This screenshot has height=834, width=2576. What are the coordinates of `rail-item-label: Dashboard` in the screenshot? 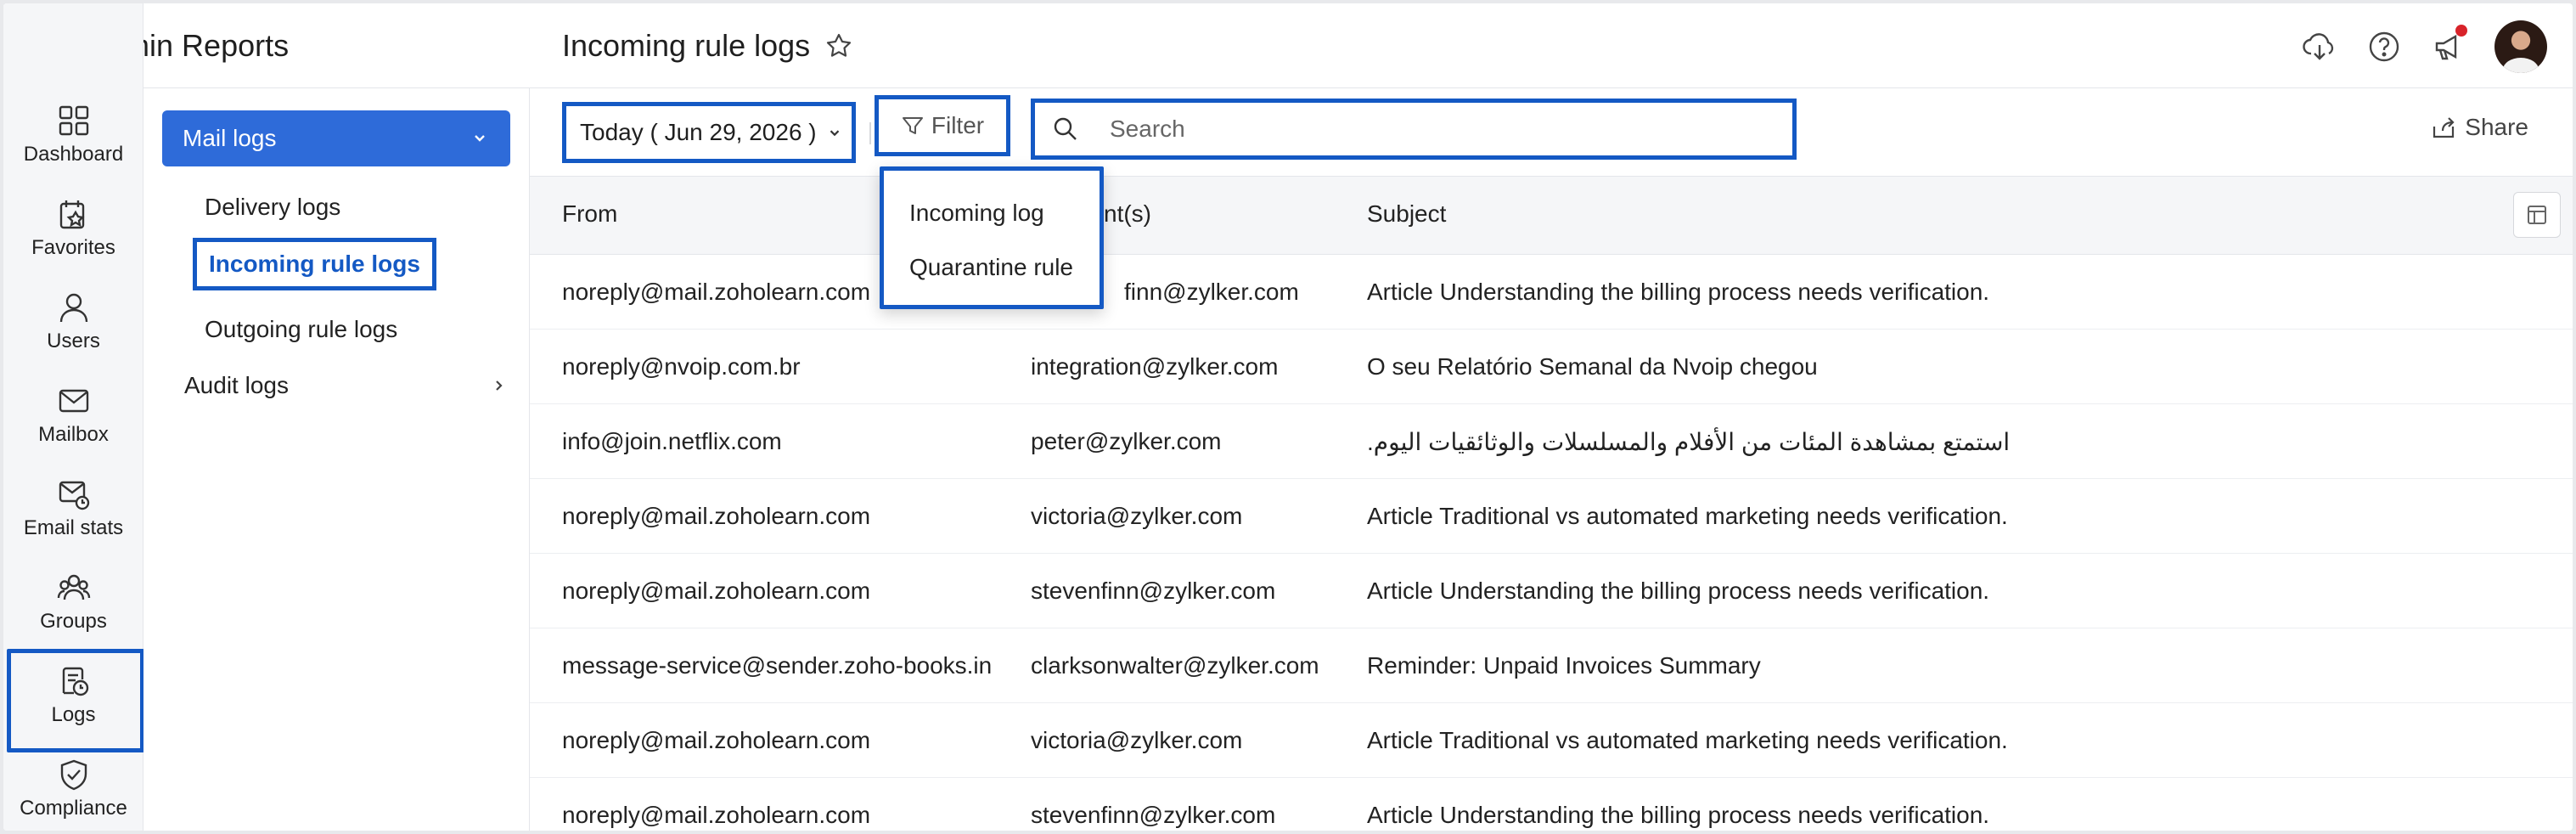 It's located at (73, 154).